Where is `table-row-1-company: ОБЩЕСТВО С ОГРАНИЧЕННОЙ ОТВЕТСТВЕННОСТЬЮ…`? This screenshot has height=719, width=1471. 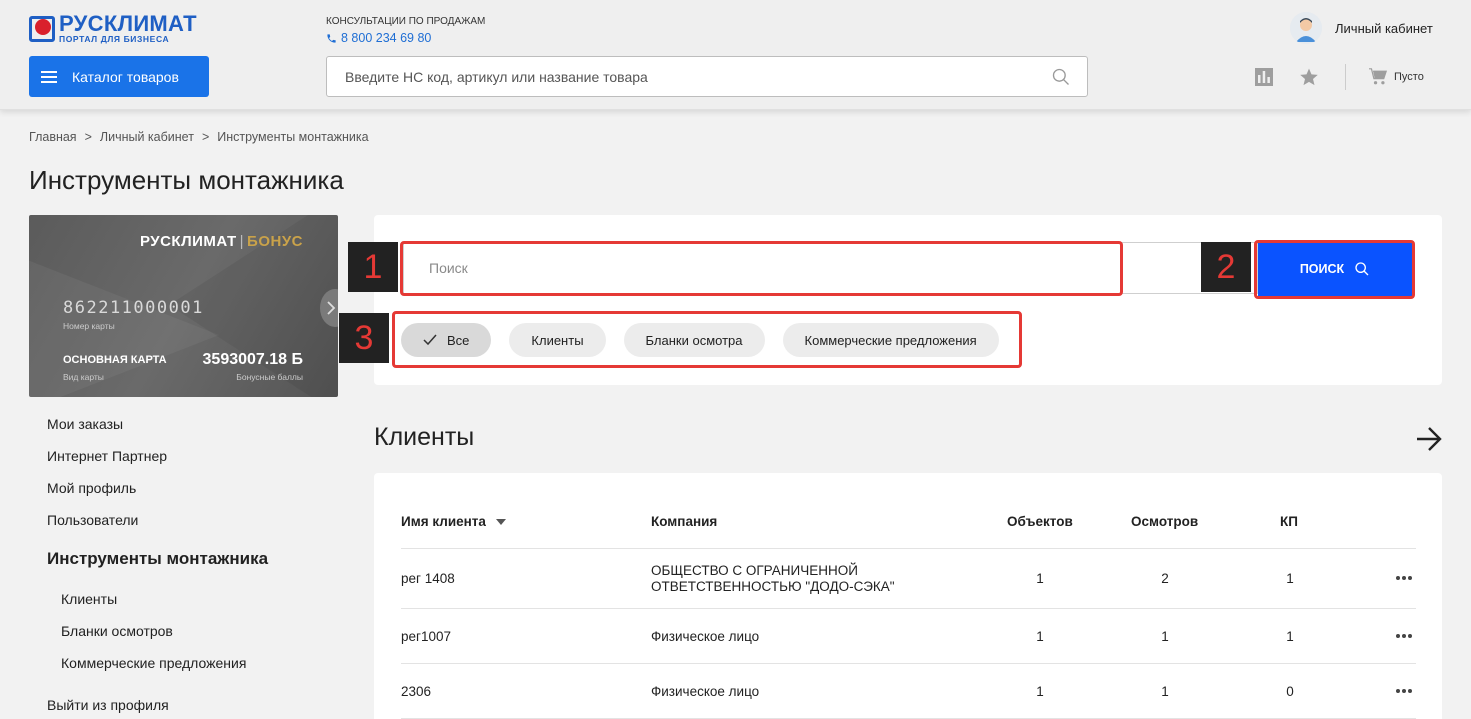 table-row-1-company: ОБЩЕСТВО С ОГРАНИЧЕННОЙ ОТВЕТСТВЕННОСТЬЮ… is located at coordinates (773, 579).